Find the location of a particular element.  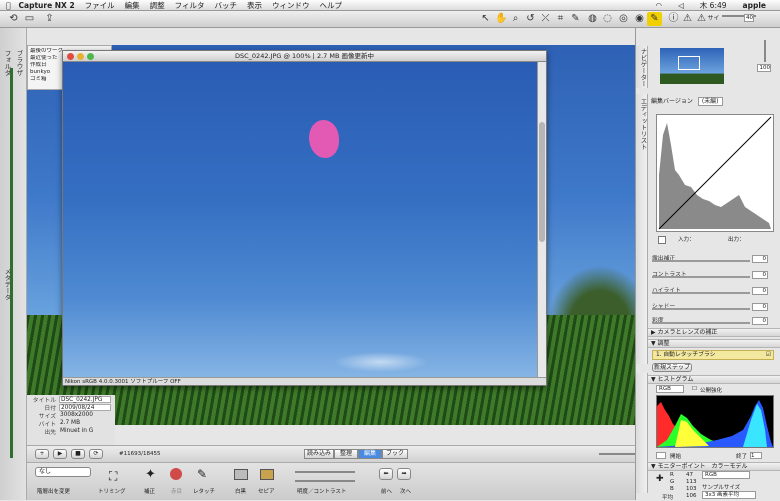

menu-file: ファイル is located at coordinates (100, 5).